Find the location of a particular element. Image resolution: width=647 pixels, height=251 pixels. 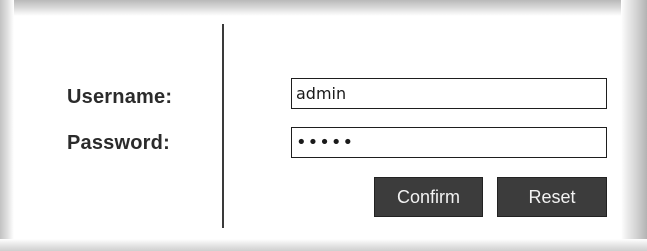

frame-edge-right is located at coordinates (634, 125).